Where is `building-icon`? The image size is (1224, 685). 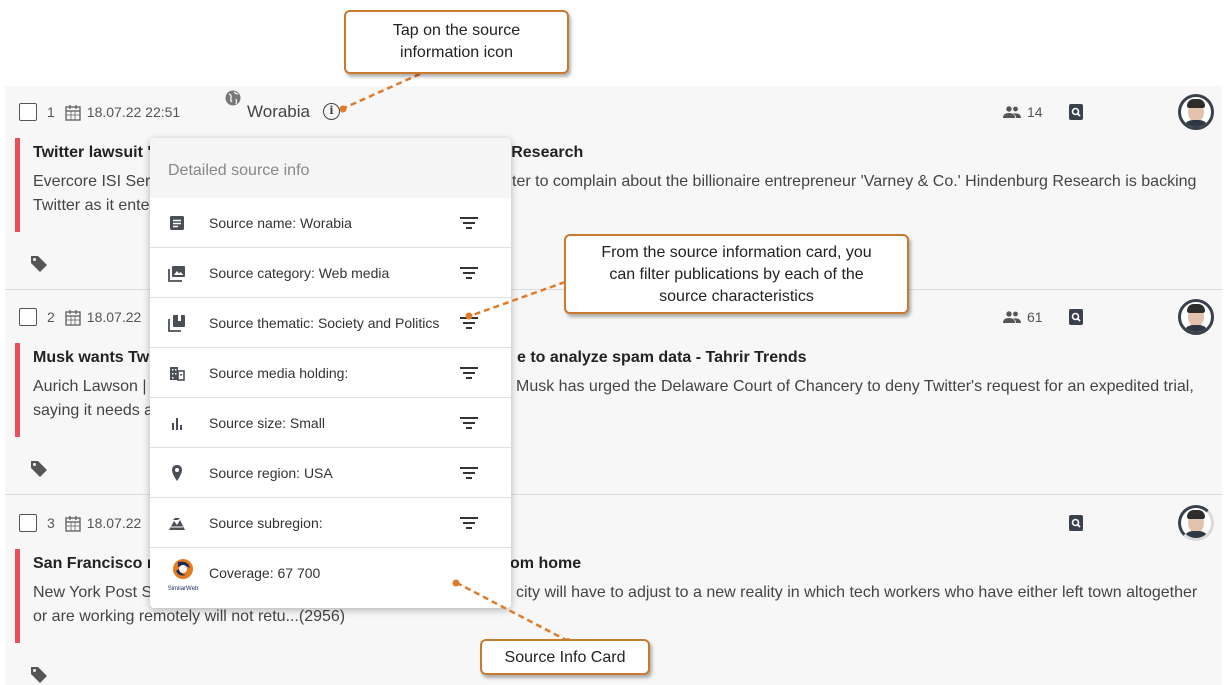 building-icon is located at coordinates (177, 374).